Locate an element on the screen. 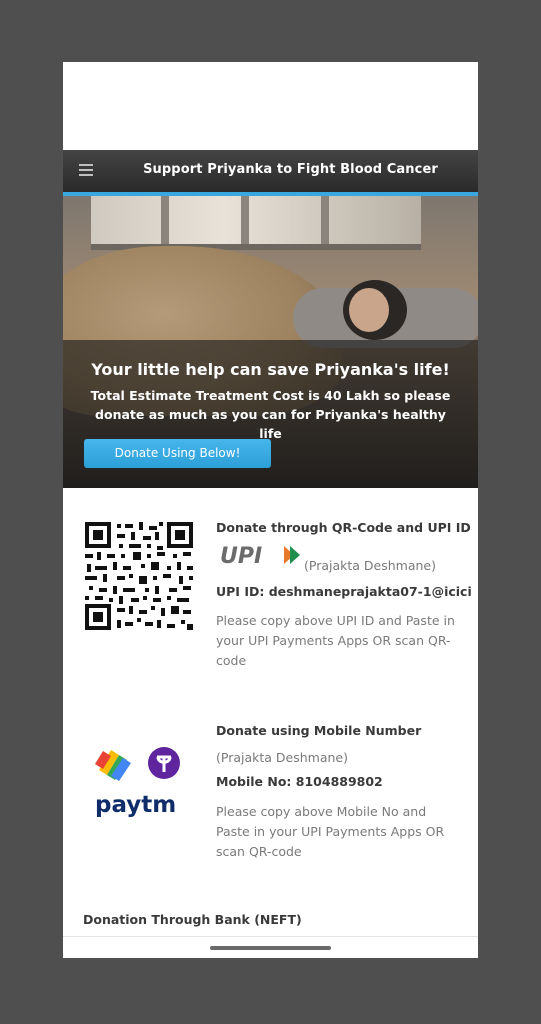 The image size is (541, 1024). app-header: Support Priyanka to Fight Blood Cancer is located at coordinates (270, 171).